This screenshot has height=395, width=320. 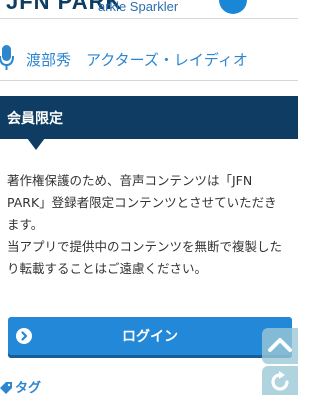 What do you see at coordinates (149, 18) in the screenshot?
I see `header-divider` at bounding box center [149, 18].